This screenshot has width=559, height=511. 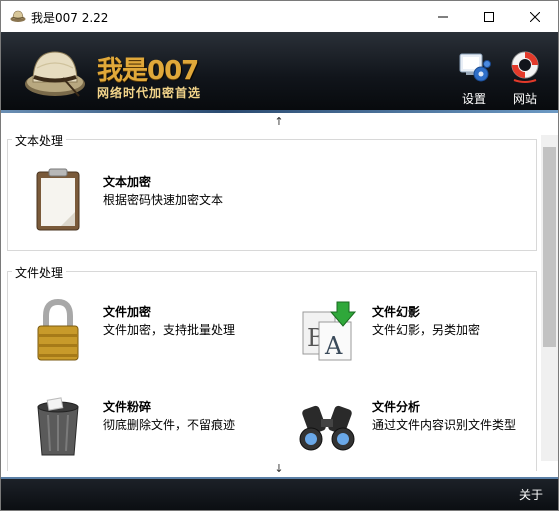 I want to click on title-bar: 我是007 2.22, so click(x=279, y=16).